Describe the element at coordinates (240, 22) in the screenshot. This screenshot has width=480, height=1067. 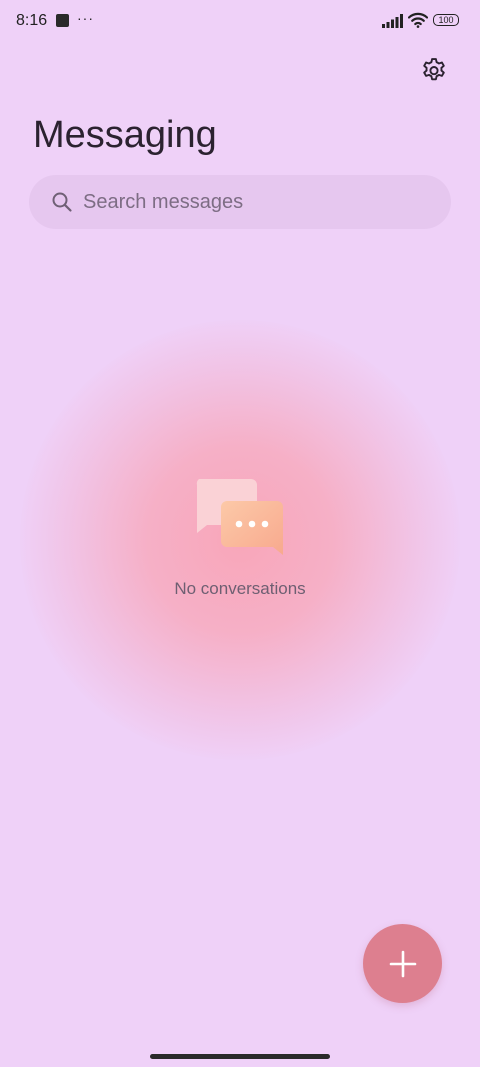
I see `status-bar: 8:16 ··· 100` at that location.